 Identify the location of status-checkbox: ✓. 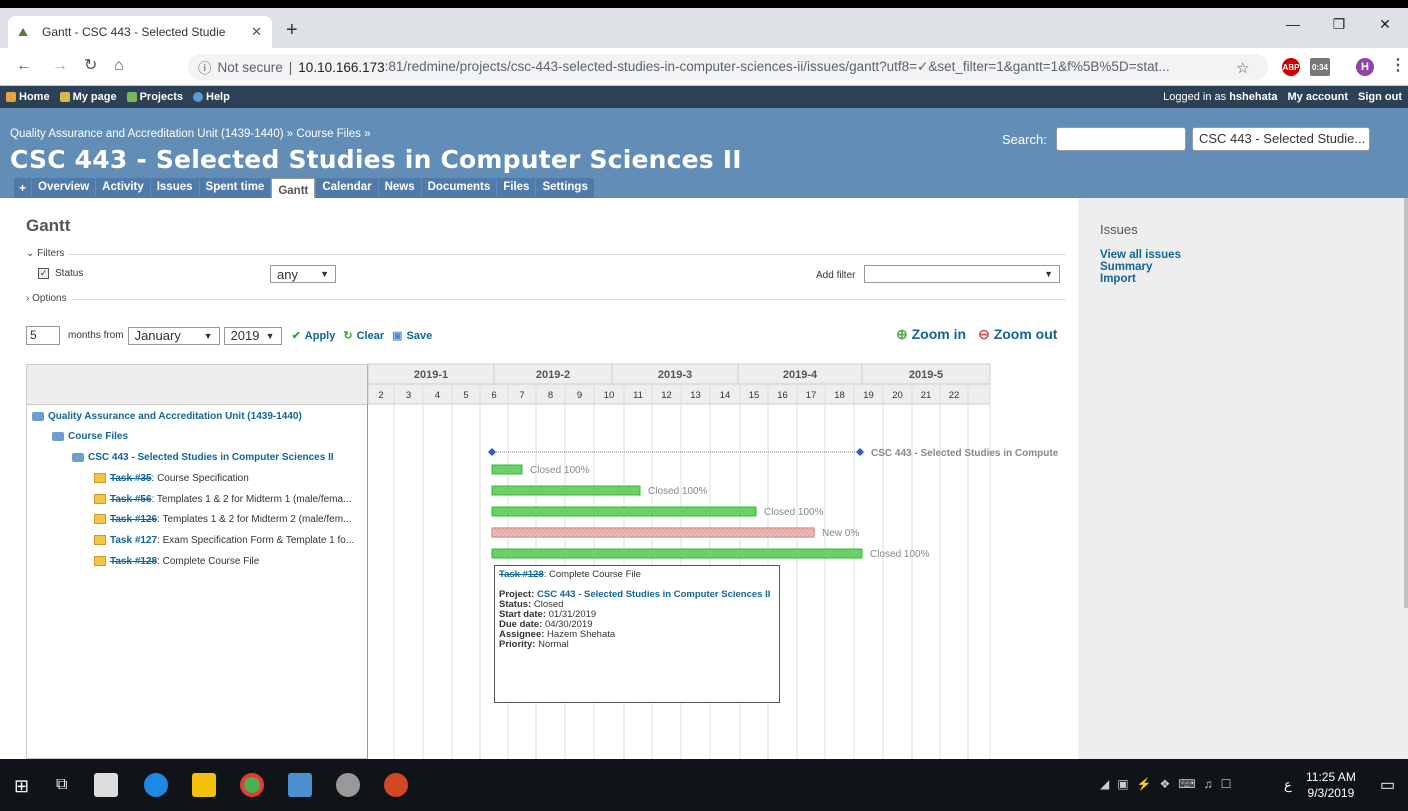
(43, 273).